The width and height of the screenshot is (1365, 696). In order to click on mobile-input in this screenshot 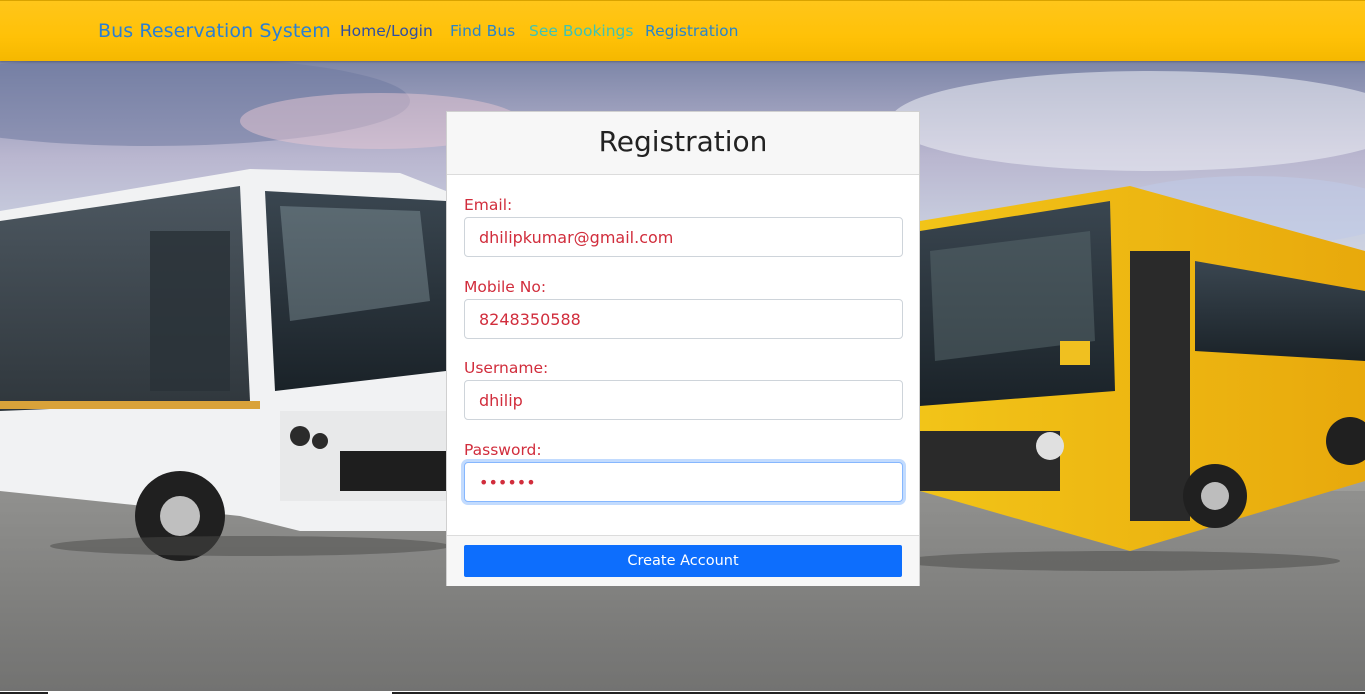, I will do `click(683, 319)`.